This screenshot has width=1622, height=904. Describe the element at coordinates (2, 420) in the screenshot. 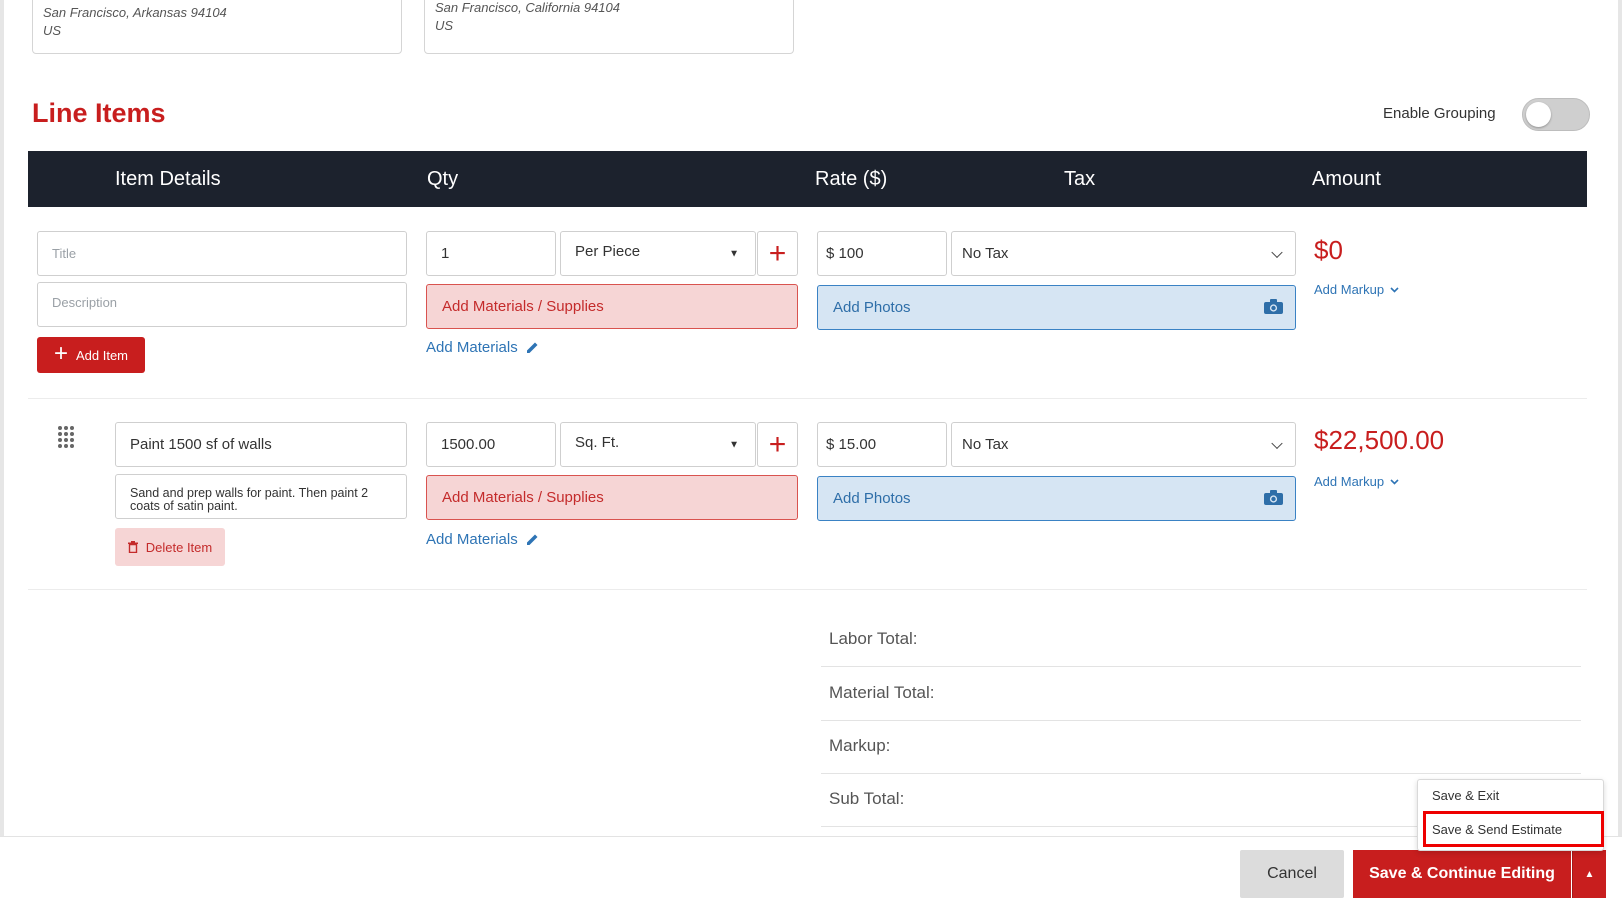

I see `left-rail` at that location.